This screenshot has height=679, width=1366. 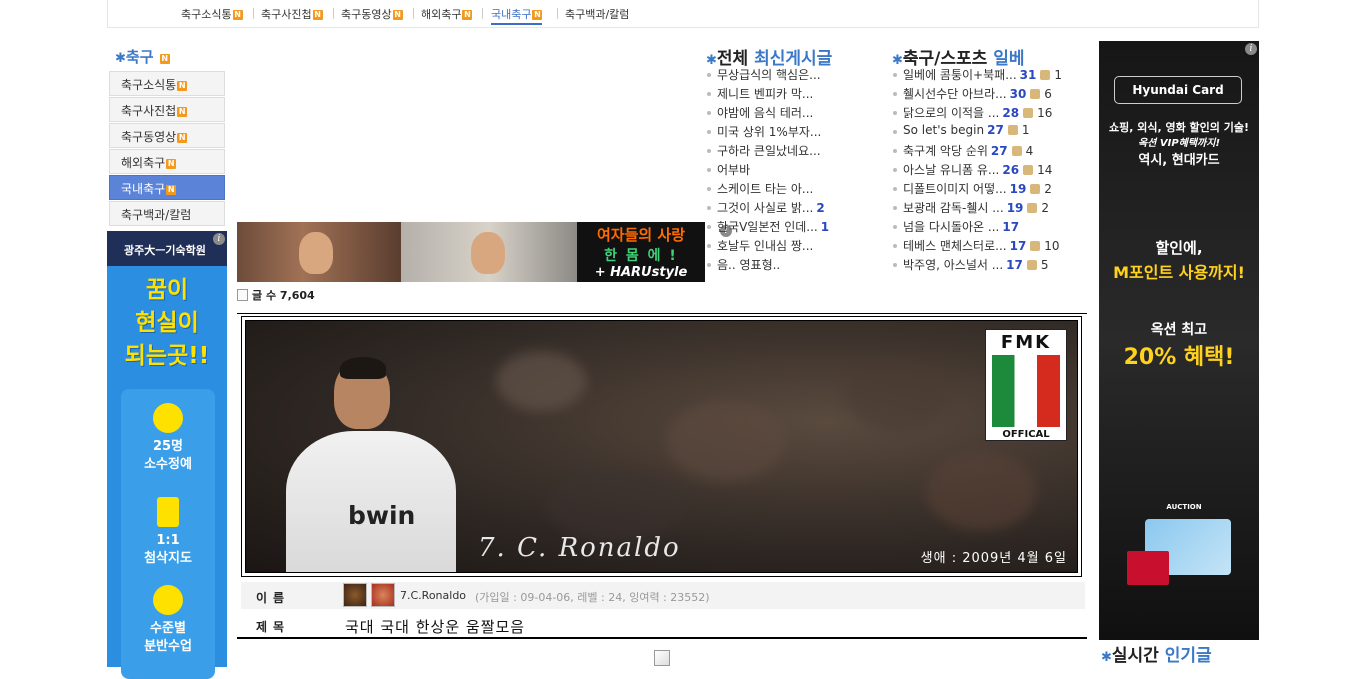 I want to click on author-name: 7.C.Ronaldo, so click(x=433, y=595).